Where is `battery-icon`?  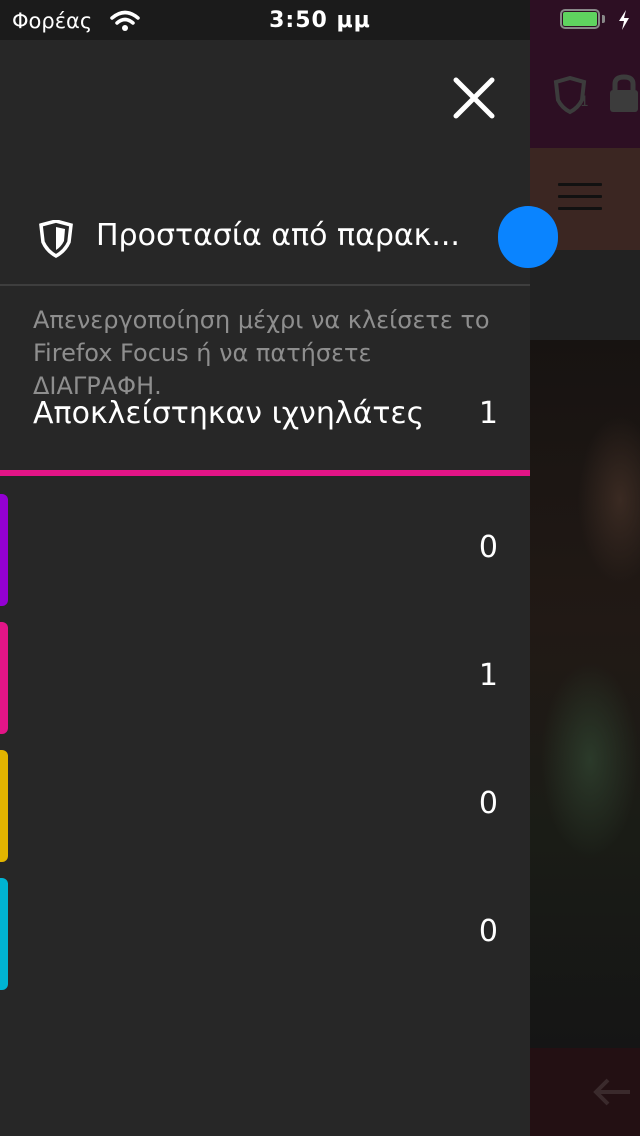 battery-icon is located at coordinates (582, 20).